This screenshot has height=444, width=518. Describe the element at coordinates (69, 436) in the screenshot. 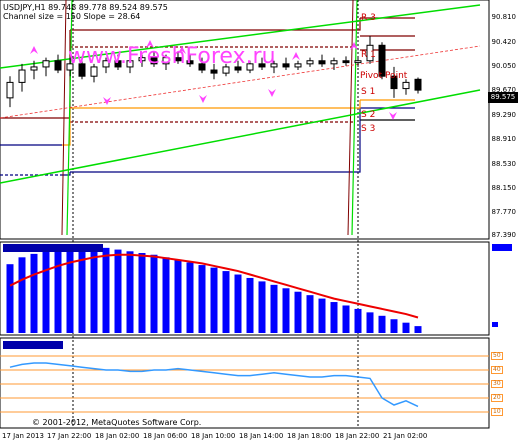

I see `time-label: 17 Jan 22:00` at that location.